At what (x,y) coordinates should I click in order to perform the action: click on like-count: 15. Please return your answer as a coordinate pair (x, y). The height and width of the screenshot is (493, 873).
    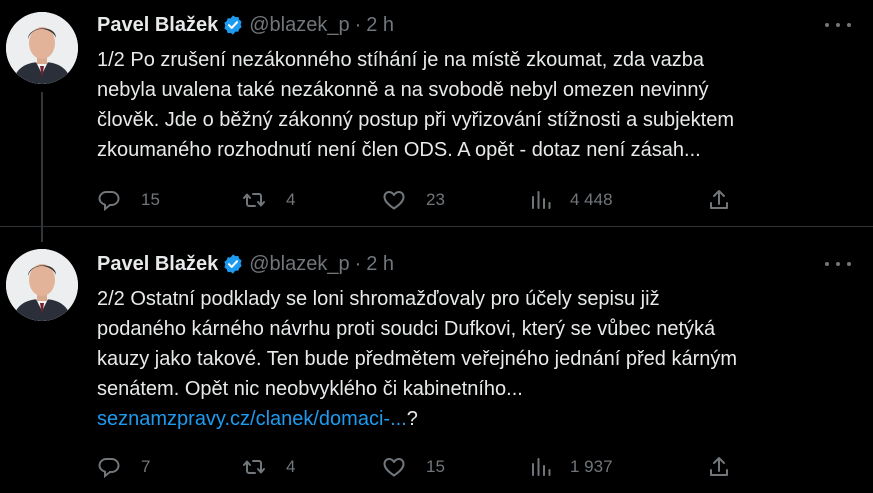
    Looking at the image, I should click on (435, 466).